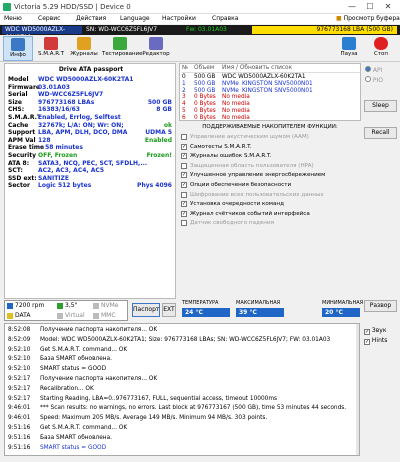  I want to click on header-size: Объем, so click(204, 69).